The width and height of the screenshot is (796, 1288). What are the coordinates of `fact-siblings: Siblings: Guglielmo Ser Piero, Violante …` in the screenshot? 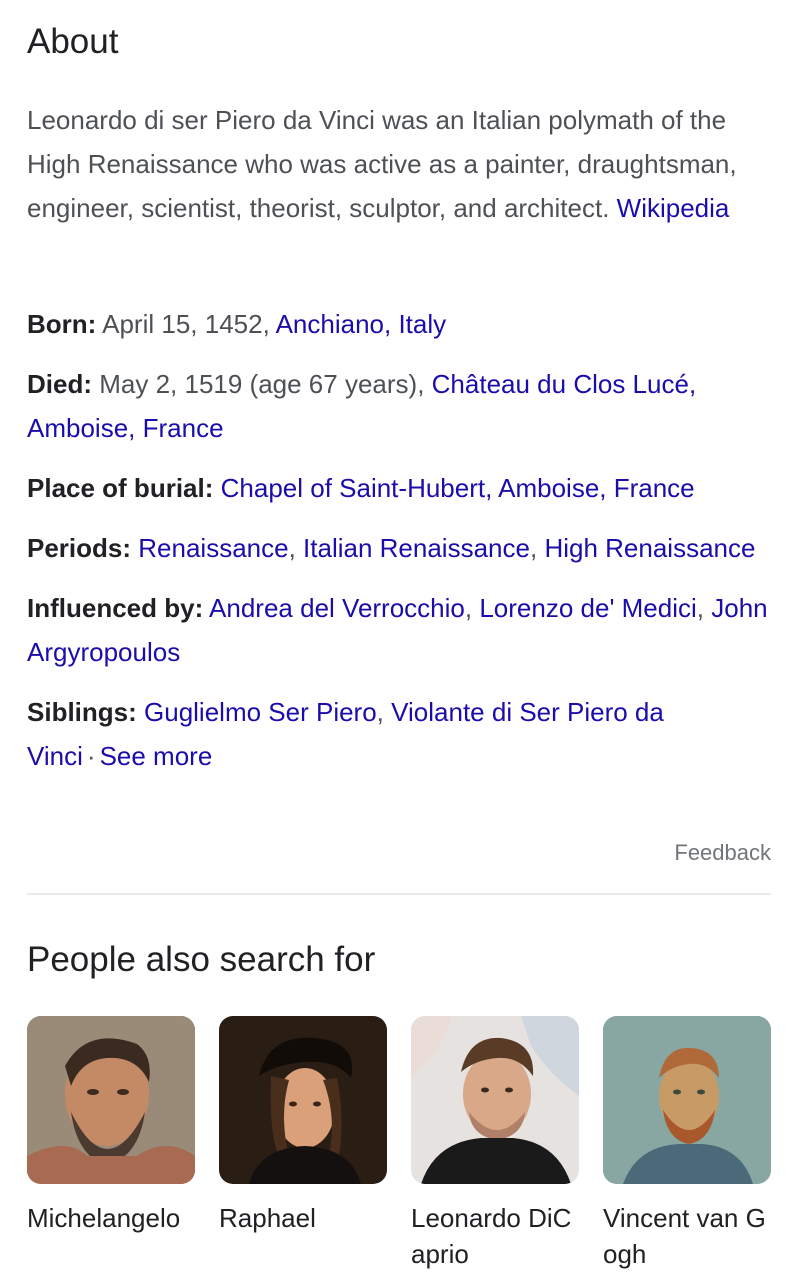 It's located at (345, 734).